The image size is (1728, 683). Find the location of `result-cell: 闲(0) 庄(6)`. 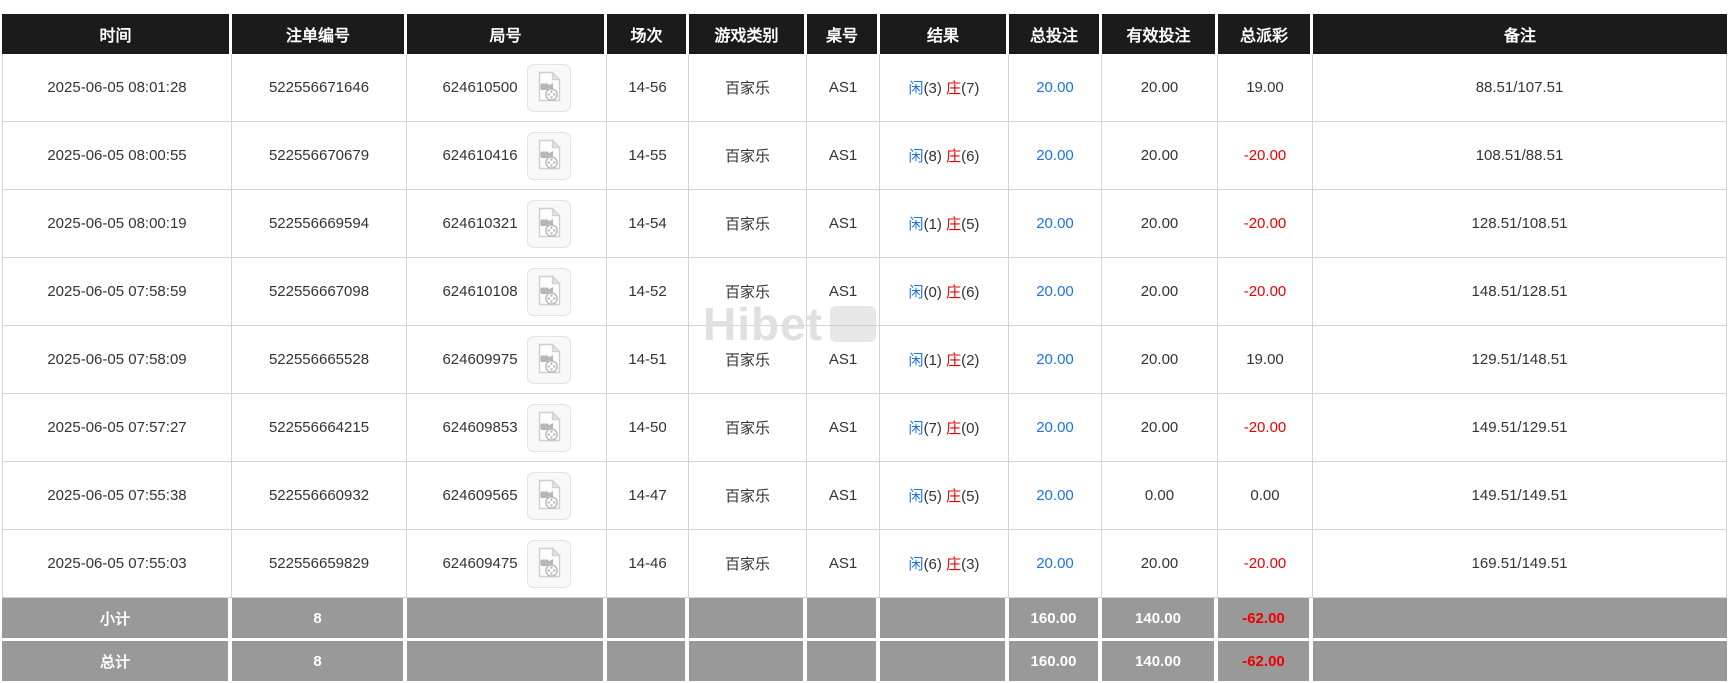

result-cell: 闲(0) 庄(6) is located at coordinates (944, 292).